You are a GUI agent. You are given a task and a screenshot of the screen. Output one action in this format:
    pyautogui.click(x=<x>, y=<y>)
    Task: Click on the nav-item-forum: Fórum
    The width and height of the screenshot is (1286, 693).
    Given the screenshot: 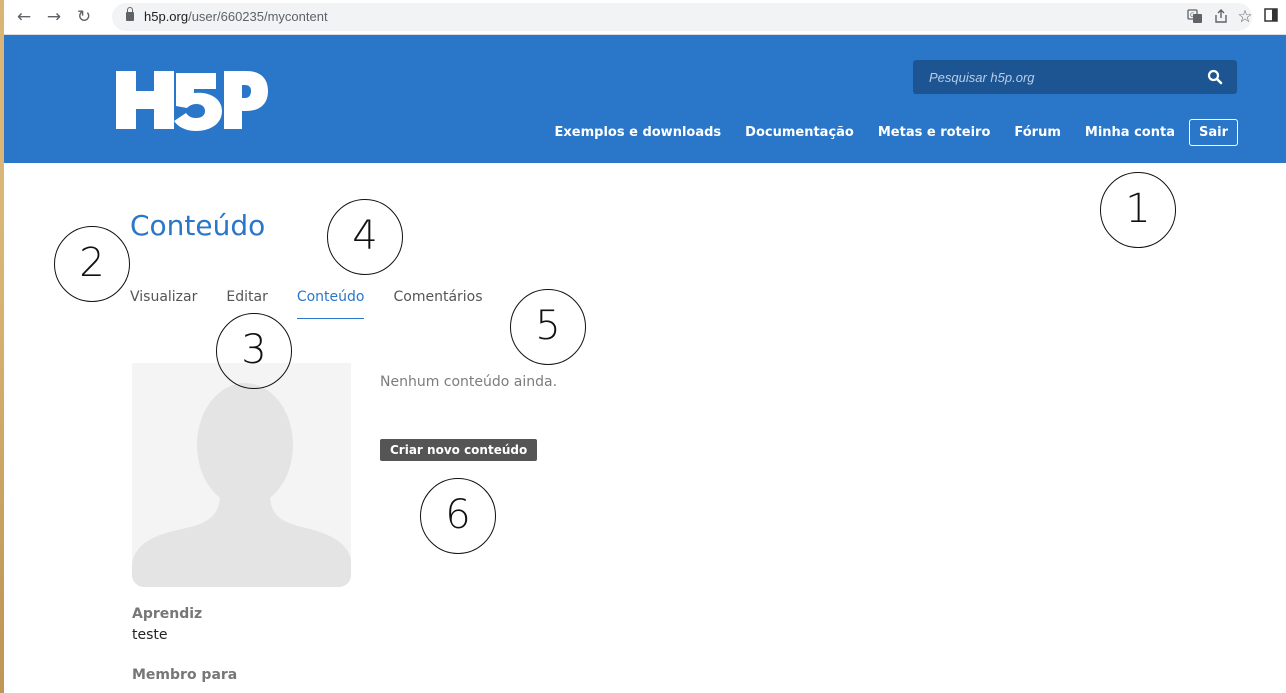 What is the action you would take?
    pyautogui.click(x=1037, y=132)
    